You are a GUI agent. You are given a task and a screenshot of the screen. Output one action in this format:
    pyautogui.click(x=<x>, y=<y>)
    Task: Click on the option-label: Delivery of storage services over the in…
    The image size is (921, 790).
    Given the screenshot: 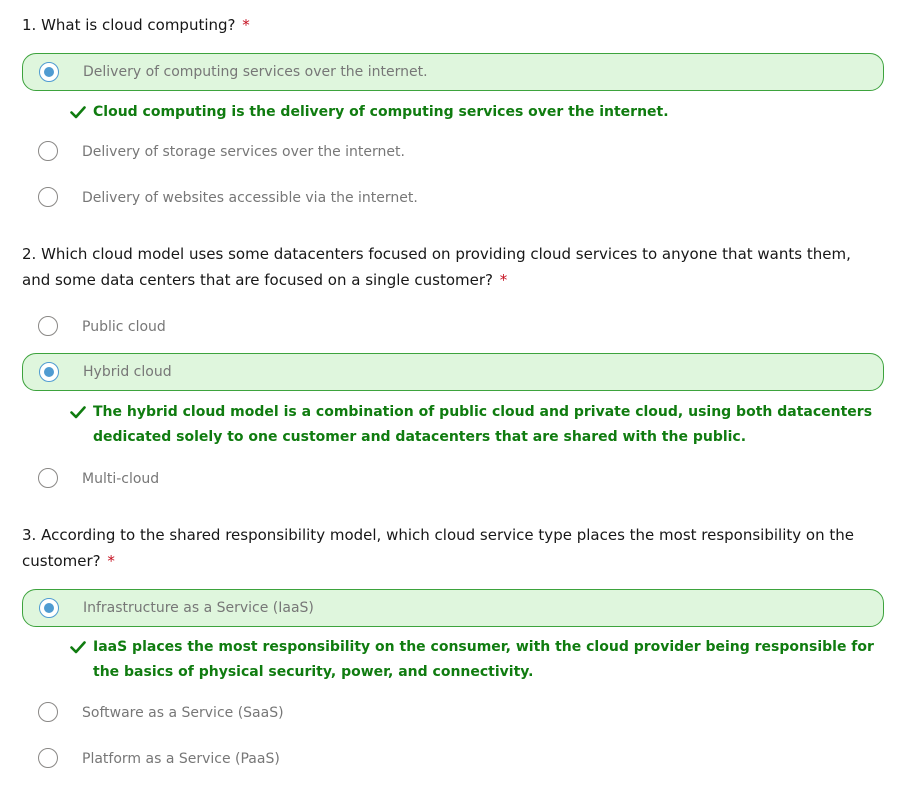 What is the action you would take?
    pyautogui.click(x=243, y=152)
    